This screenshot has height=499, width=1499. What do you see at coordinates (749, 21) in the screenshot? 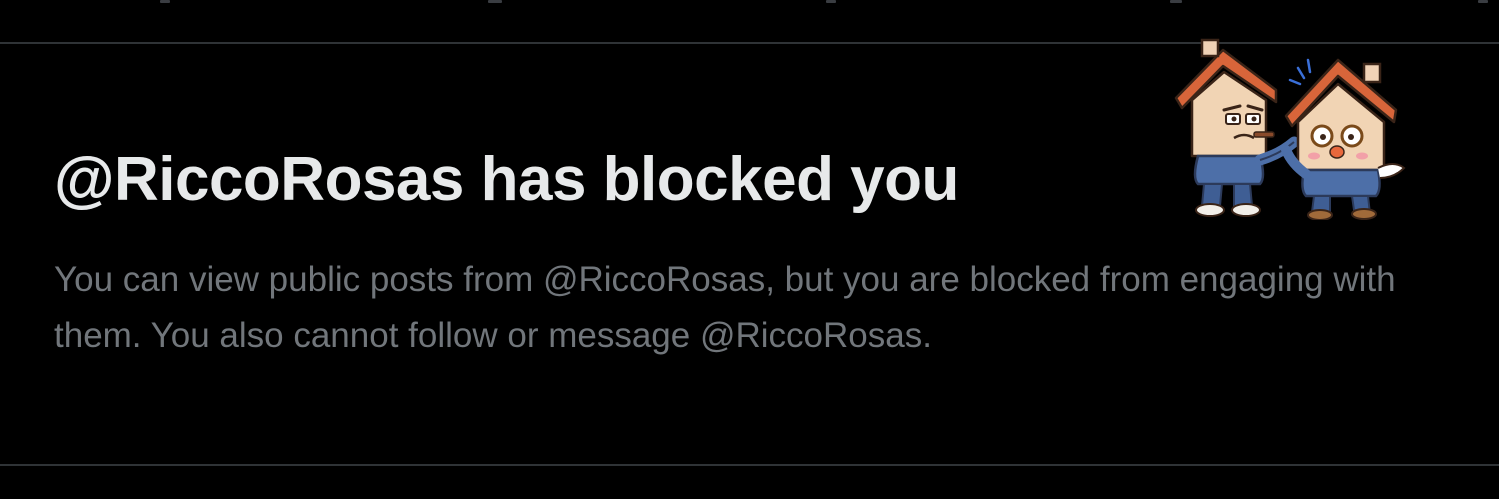
I see `top-action-bar-remnant` at bounding box center [749, 21].